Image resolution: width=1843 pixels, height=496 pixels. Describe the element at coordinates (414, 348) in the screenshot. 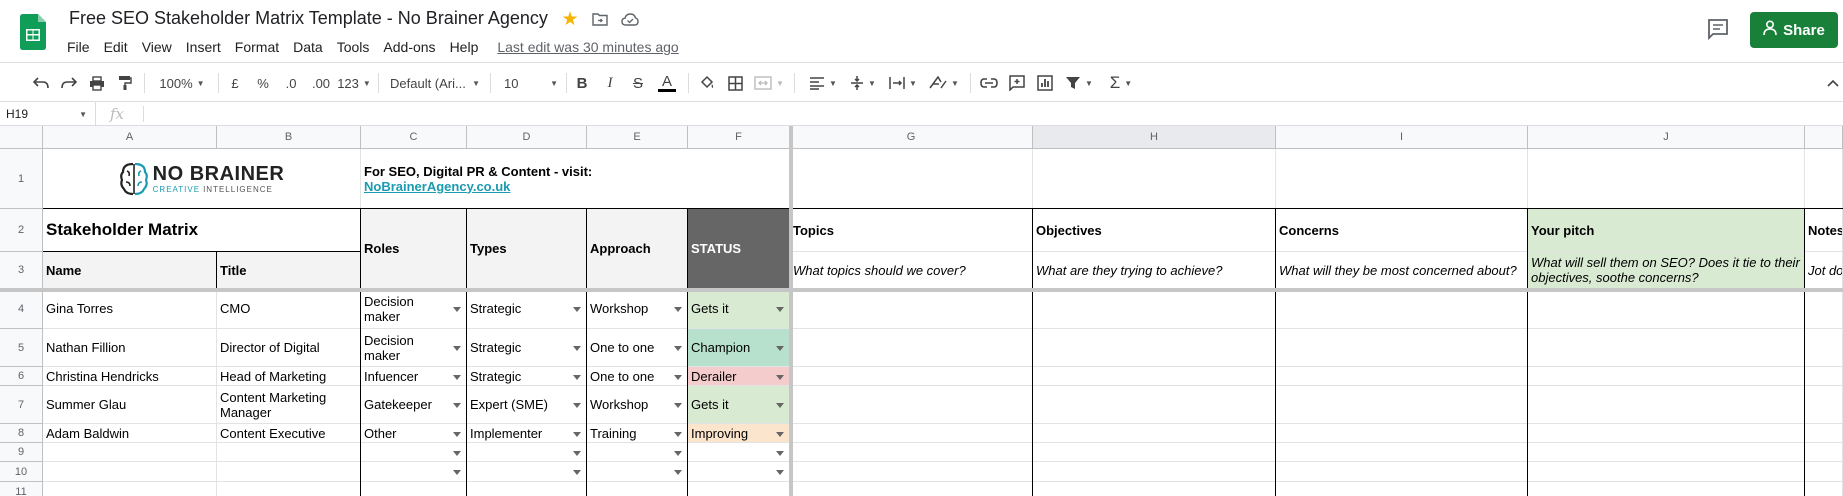

I see `role-select: Decision maker` at that location.